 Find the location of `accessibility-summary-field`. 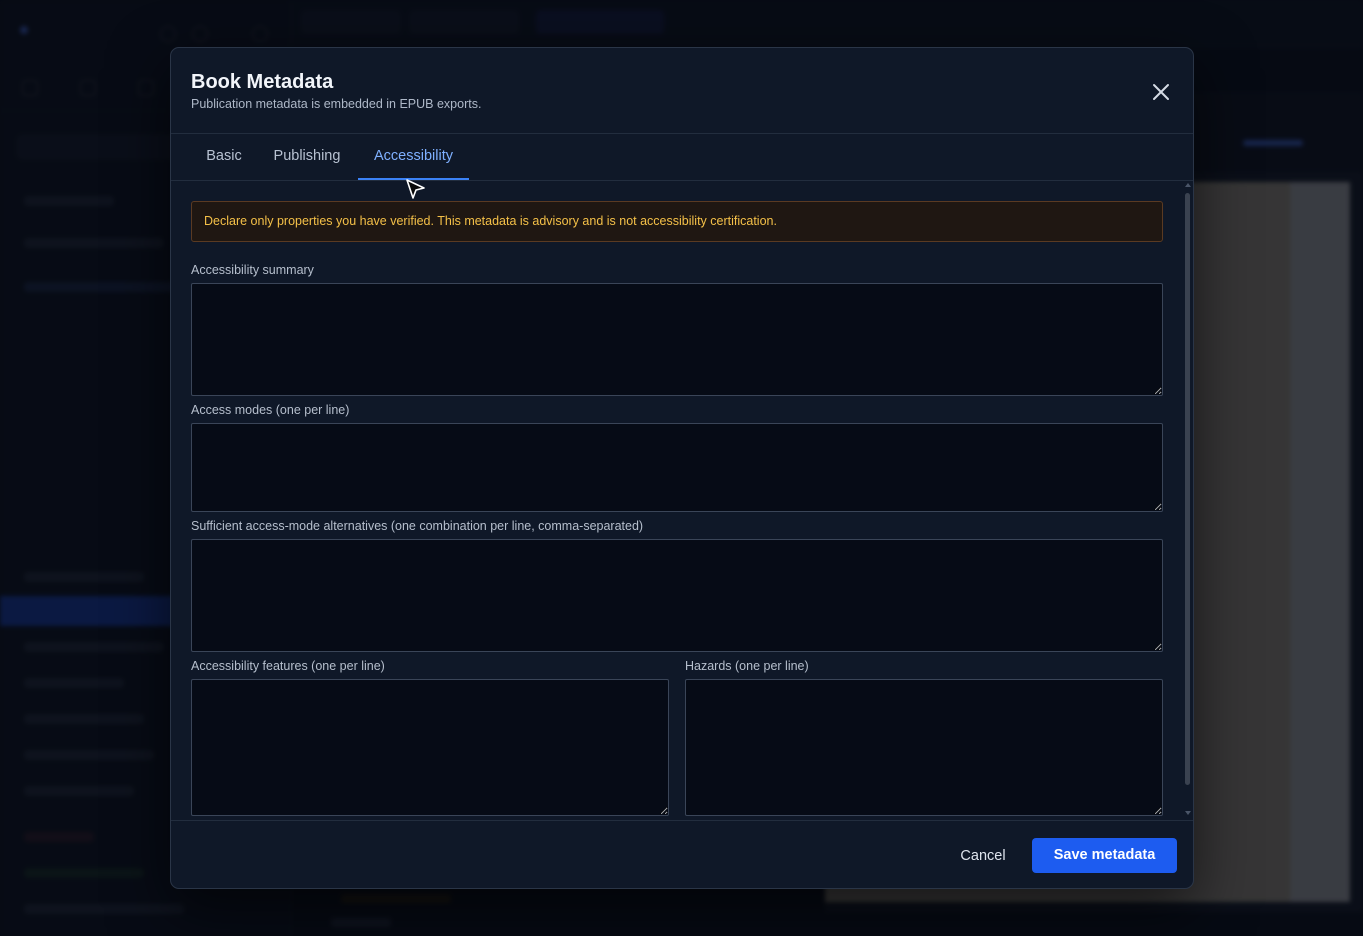

accessibility-summary-field is located at coordinates (677, 339).